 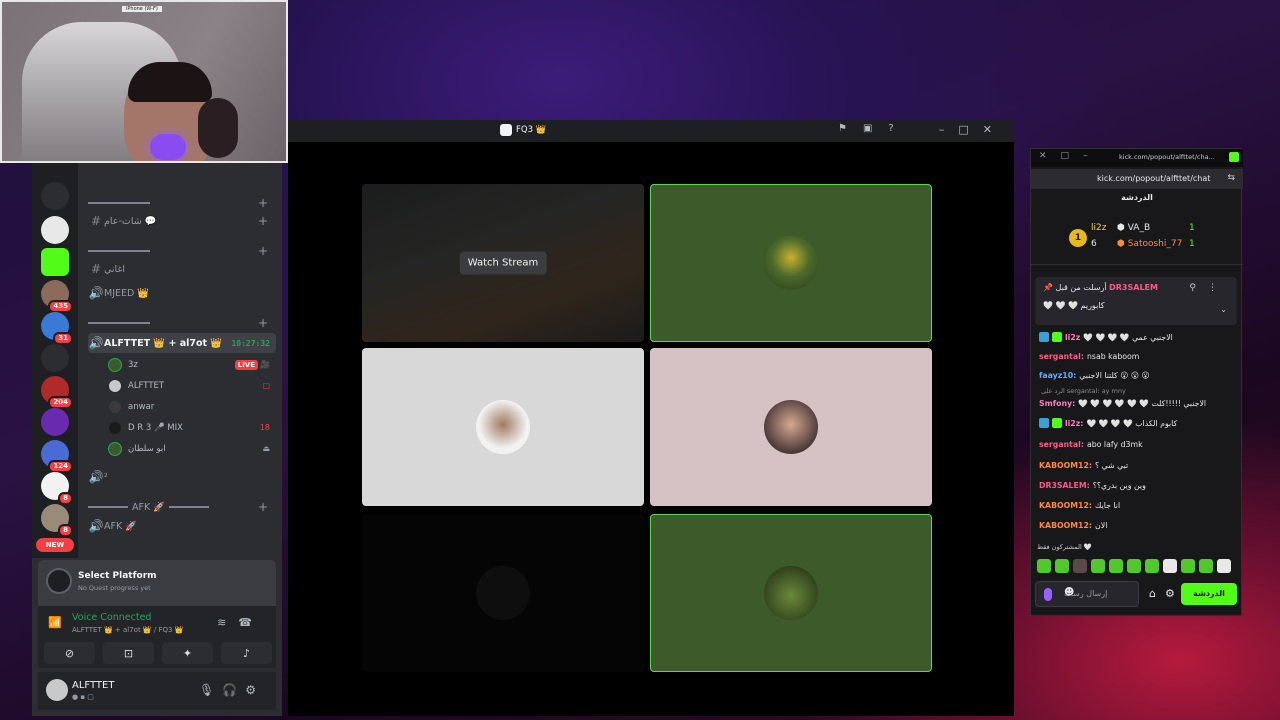 I want to click on server-icon: 31, so click(x=57, y=328).